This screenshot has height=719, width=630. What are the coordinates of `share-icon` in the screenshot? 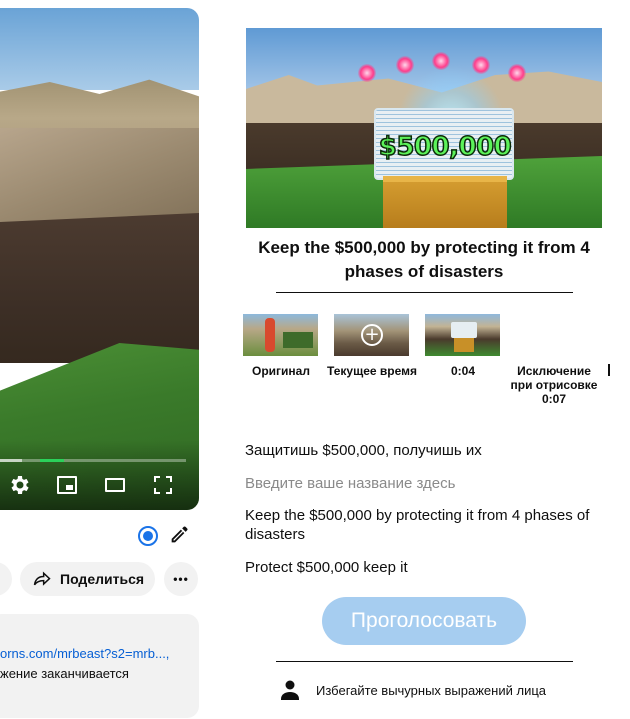 It's located at (42, 578).